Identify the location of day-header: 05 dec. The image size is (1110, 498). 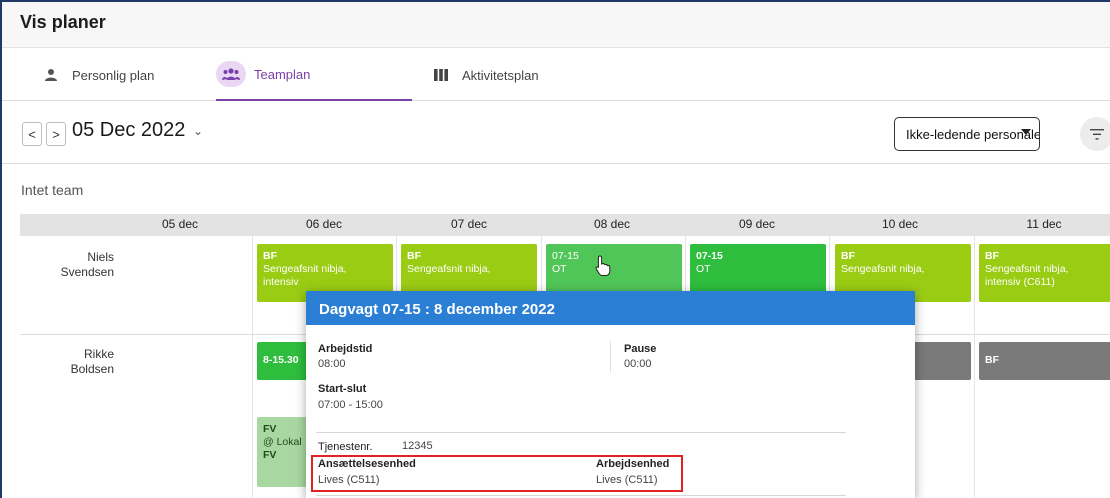
(180, 224).